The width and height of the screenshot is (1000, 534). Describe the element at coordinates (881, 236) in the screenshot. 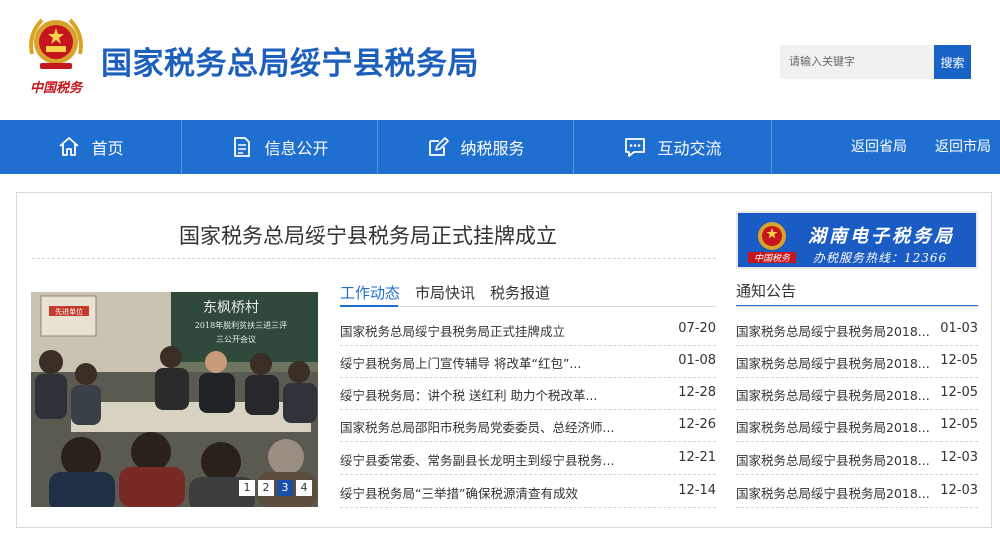

I see `banner-title: 湖南电子税务局` at that location.